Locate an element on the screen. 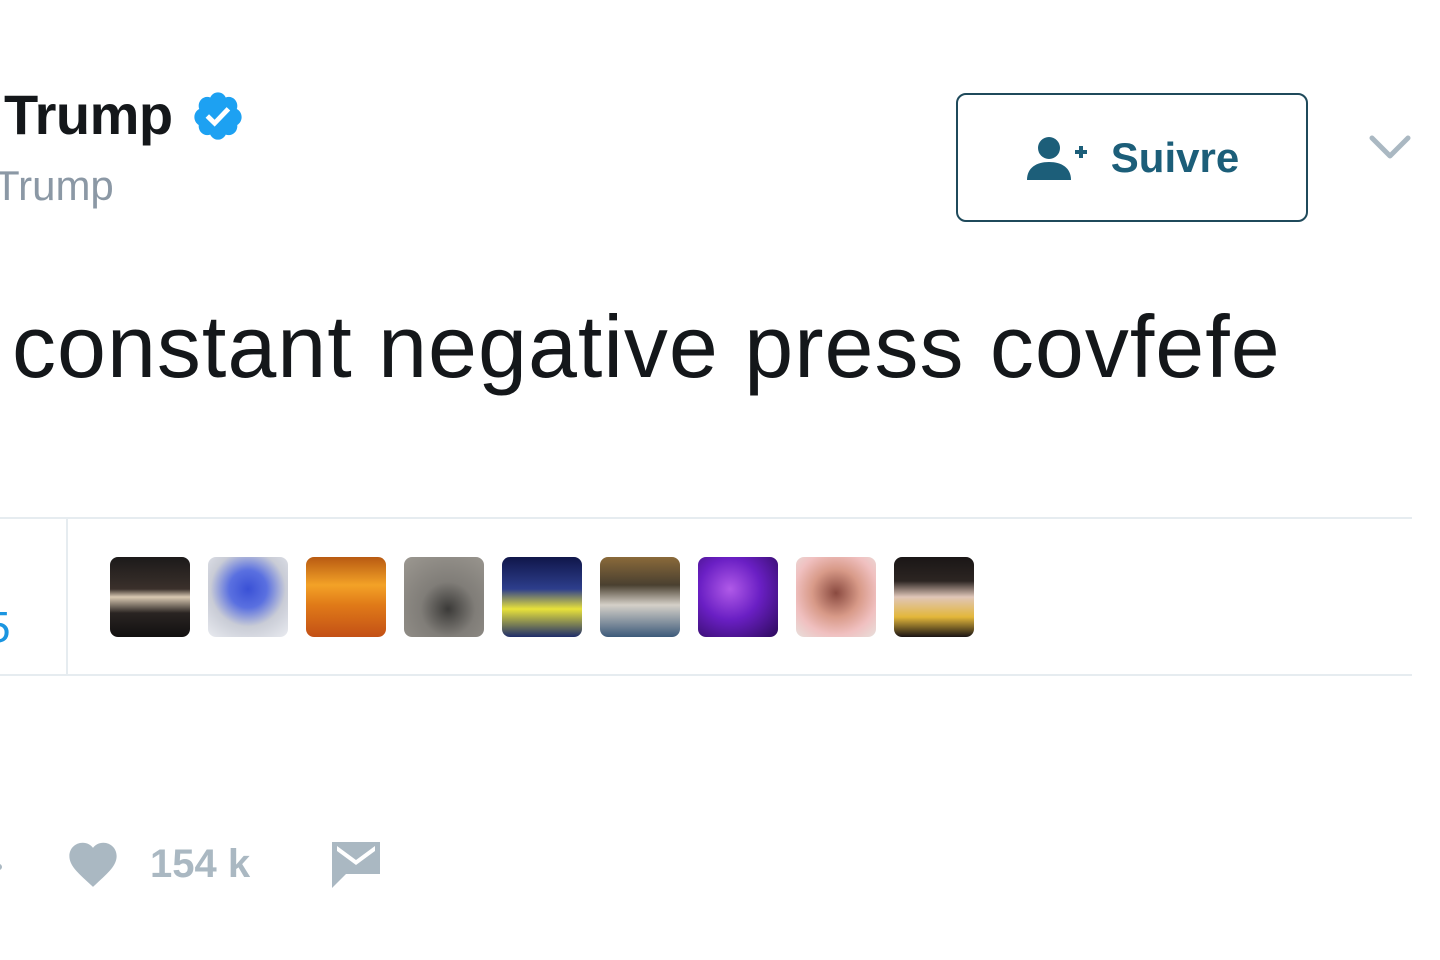  stat-count: 5 is located at coordinates (5, 628).